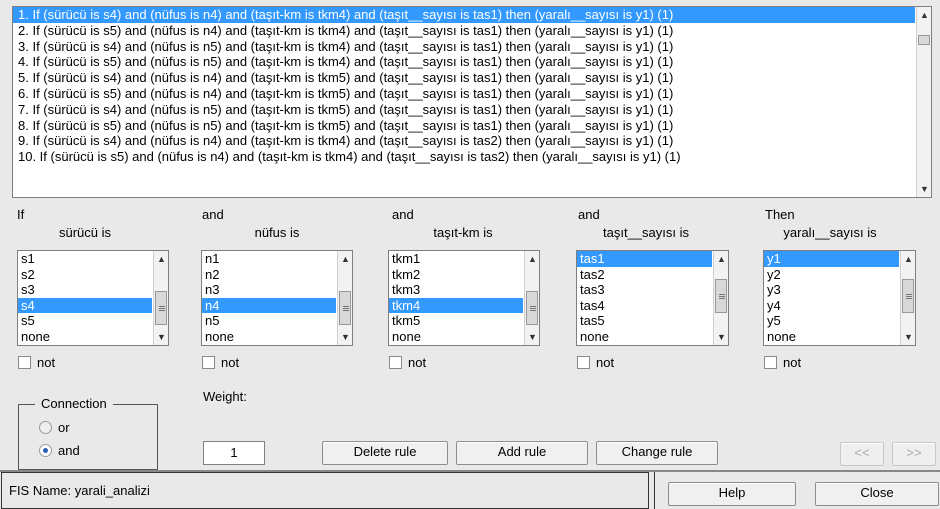  I want to click on tasit-km-option: none, so click(456, 337).